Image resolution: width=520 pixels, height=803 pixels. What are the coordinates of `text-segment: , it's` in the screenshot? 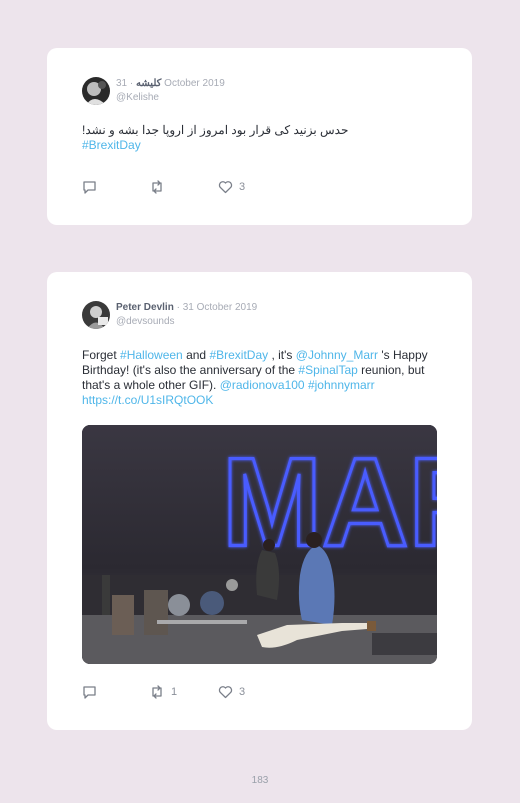 It's located at (282, 355).